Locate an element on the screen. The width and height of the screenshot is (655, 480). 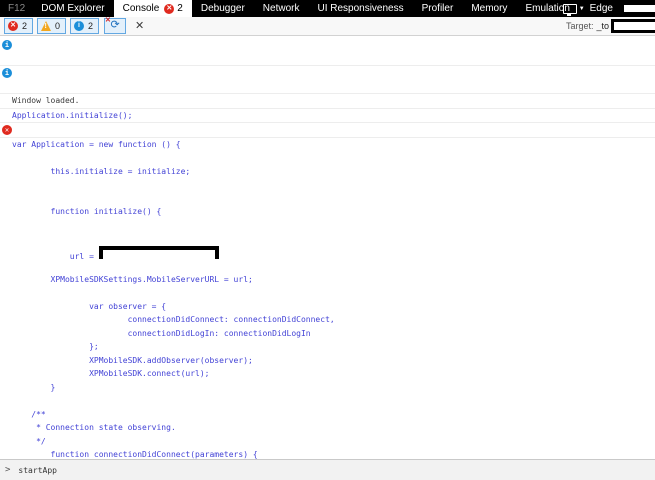
tab-ui-responsiveness: UI Responsiveness is located at coordinates (360, 8).